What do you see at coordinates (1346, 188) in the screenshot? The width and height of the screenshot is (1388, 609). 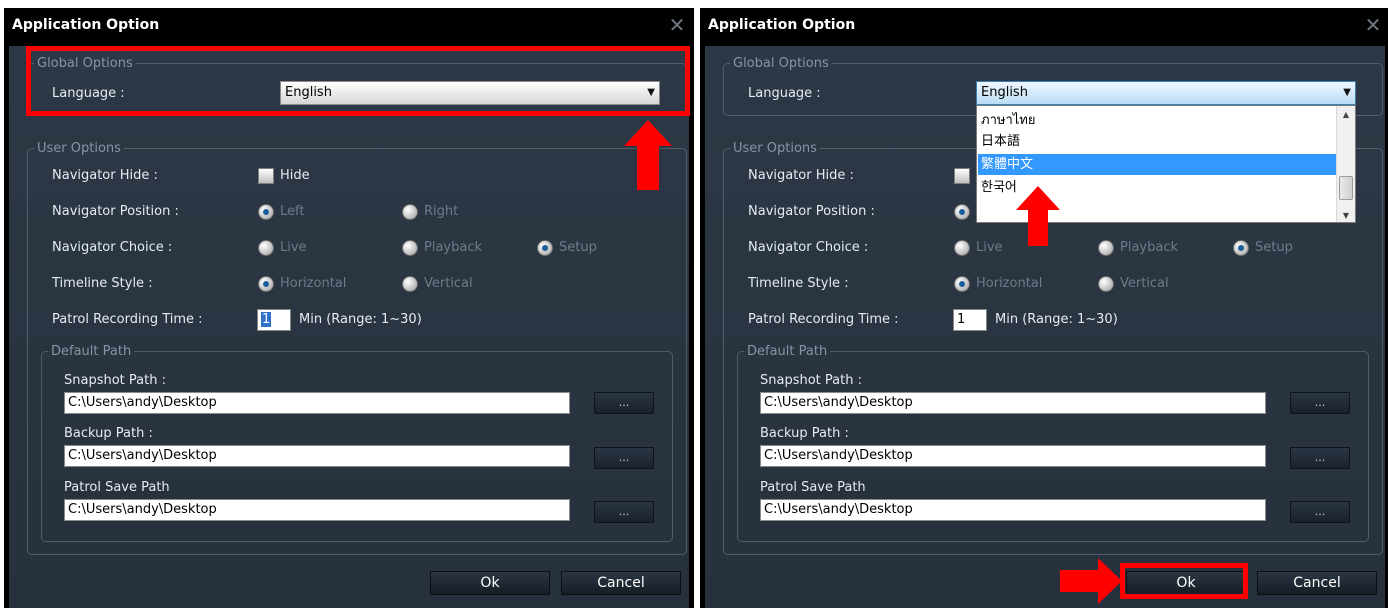 I see `scroll-thumb` at bounding box center [1346, 188].